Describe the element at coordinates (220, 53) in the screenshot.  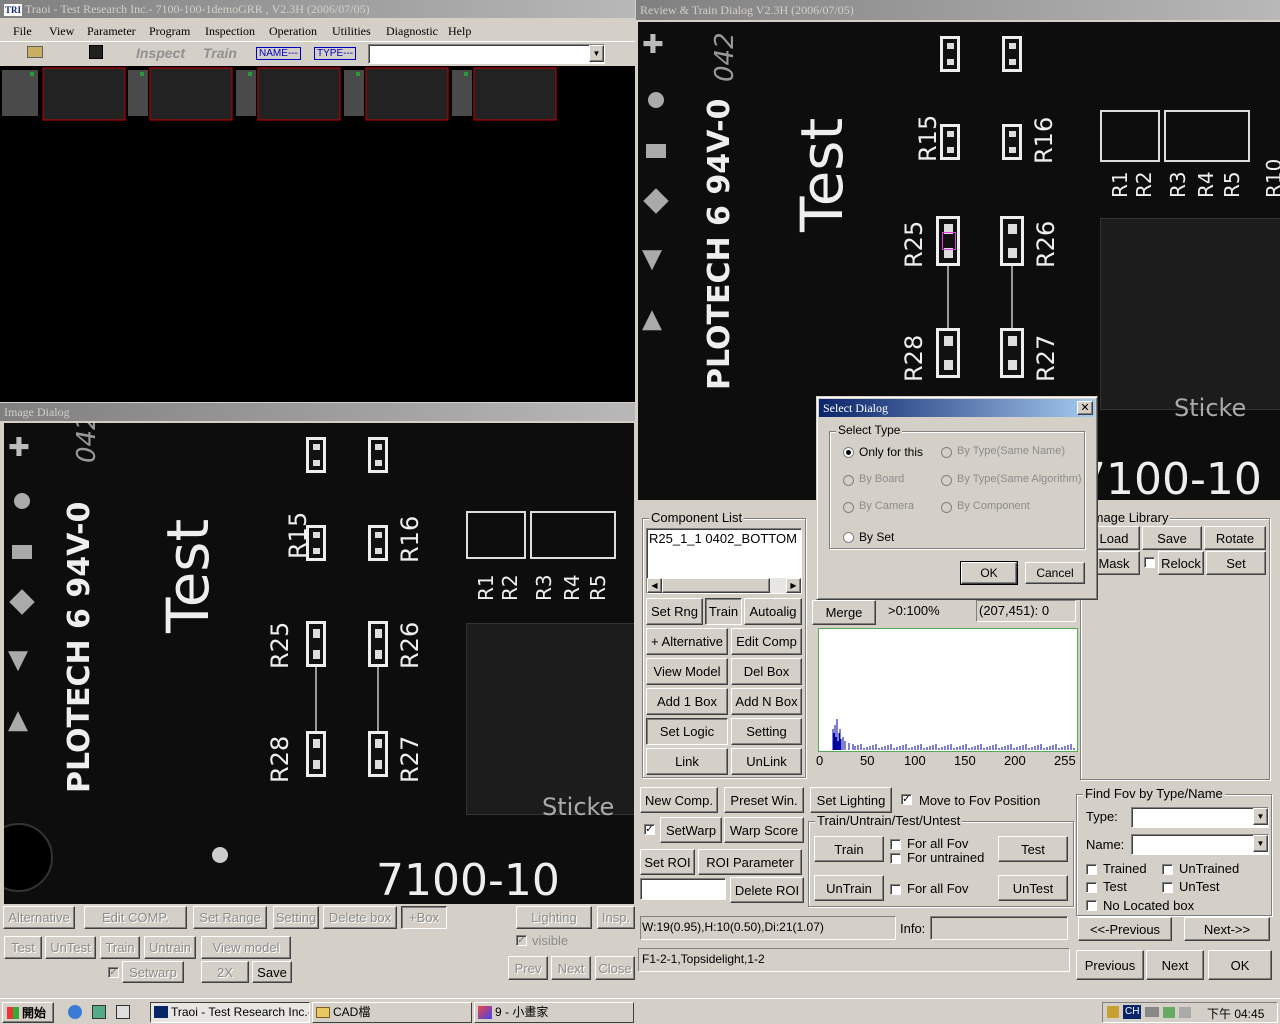
I see `train-tool: Train` at that location.